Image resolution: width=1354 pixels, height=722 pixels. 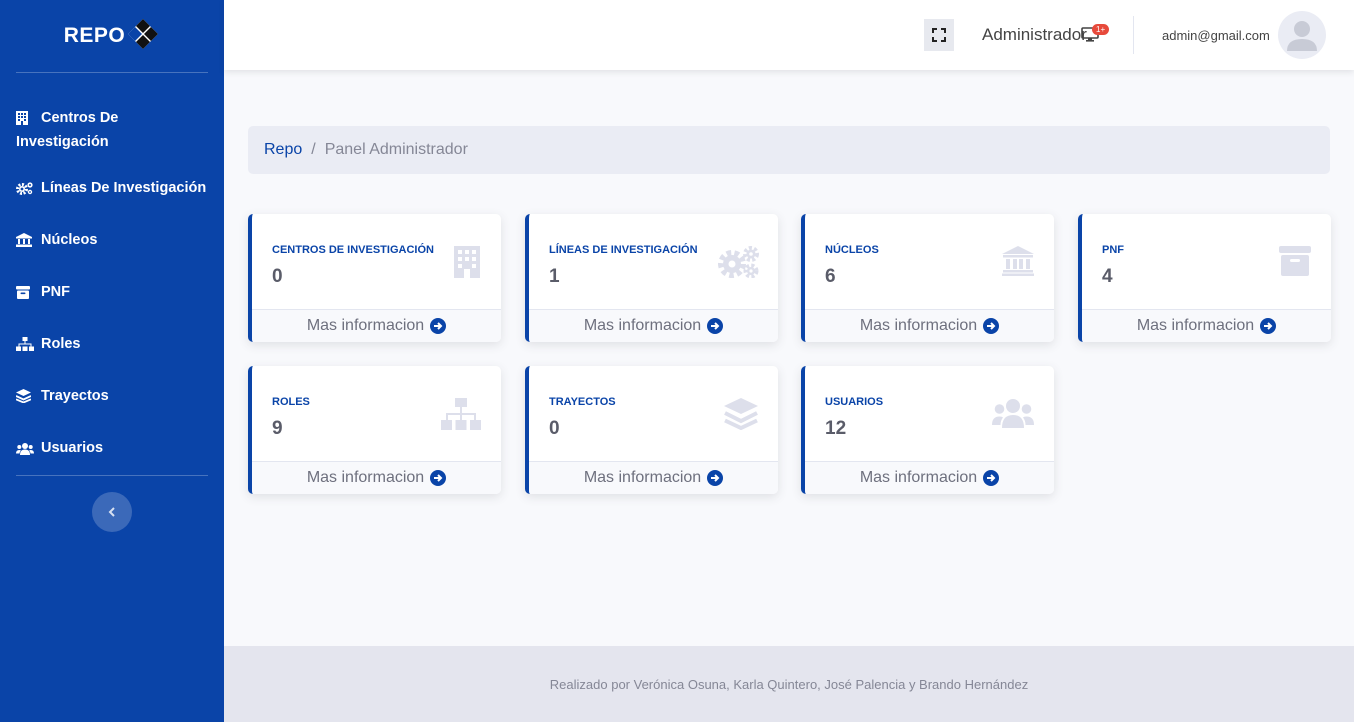 I want to click on card-title: ROLES, so click(x=291, y=402).